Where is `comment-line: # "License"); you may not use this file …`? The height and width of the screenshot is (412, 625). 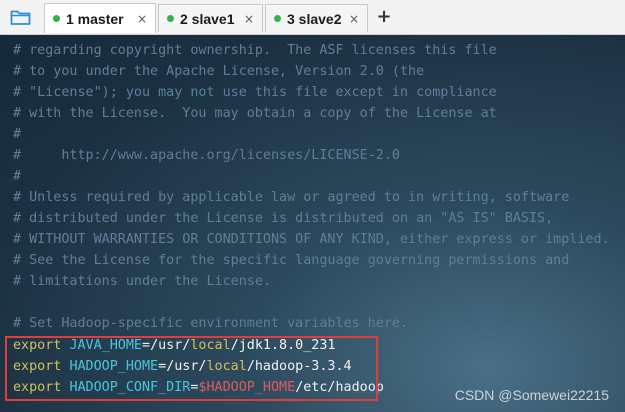 comment-line: # "License"); you may not use this file … is located at coordinates (255, 92).